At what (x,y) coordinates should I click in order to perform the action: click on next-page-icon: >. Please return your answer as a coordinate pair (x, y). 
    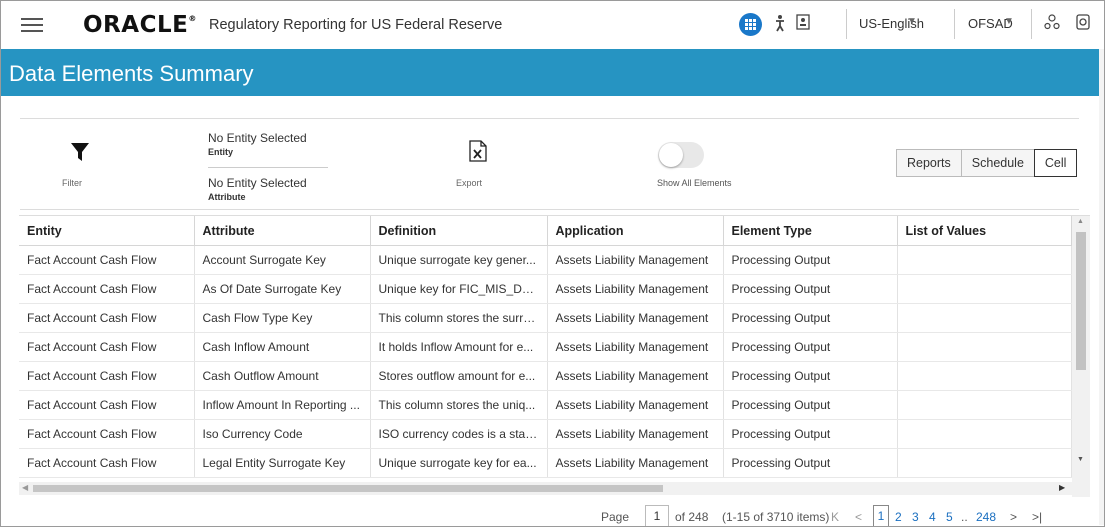
    Looking at the image, I should click on (1013, 517).